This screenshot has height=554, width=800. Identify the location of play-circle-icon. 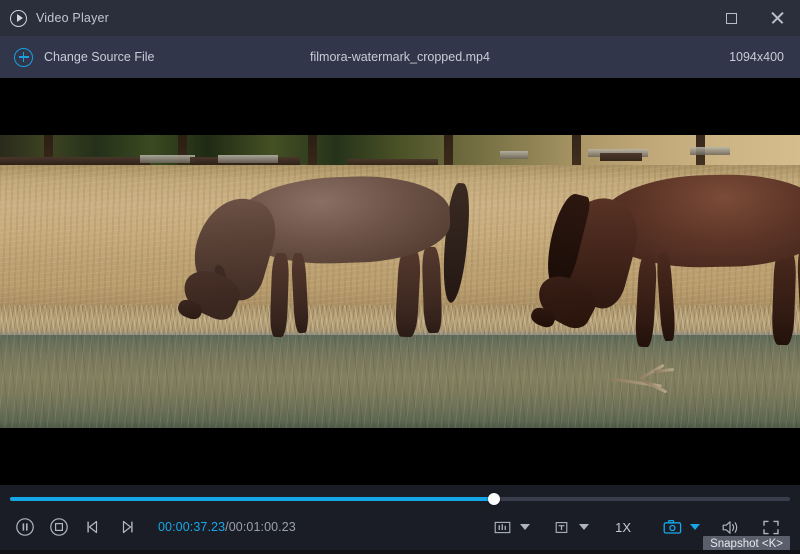
(18, 18).